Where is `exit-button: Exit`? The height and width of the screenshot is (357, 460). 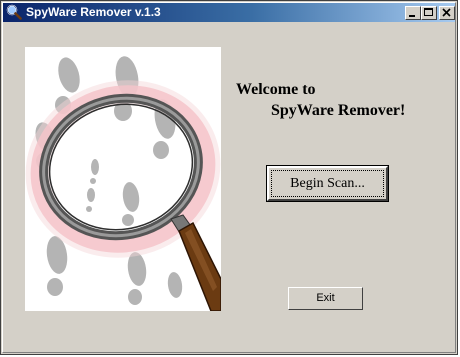
exit-button: Exit is located at coordinates (325, 298).